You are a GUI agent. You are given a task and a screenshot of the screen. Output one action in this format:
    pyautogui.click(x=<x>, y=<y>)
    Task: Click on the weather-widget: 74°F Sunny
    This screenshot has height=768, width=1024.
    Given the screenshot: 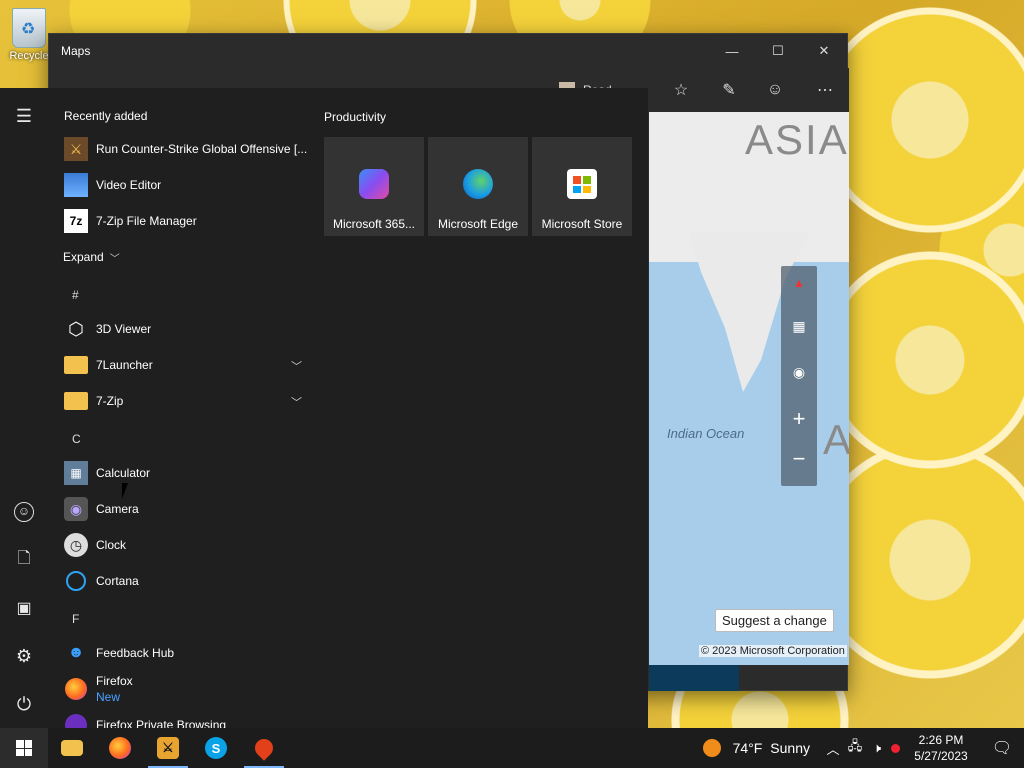 What is the action you would take?
    pyautogui.click(x=756, y=748)
    